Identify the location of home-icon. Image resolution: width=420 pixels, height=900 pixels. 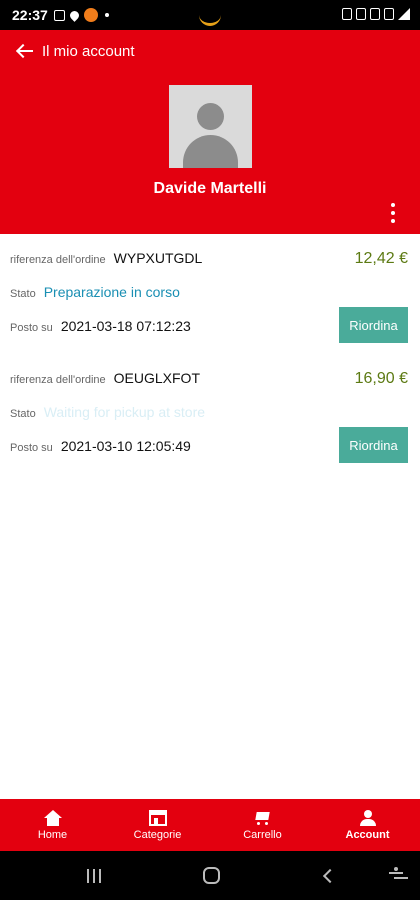
(52, 817).